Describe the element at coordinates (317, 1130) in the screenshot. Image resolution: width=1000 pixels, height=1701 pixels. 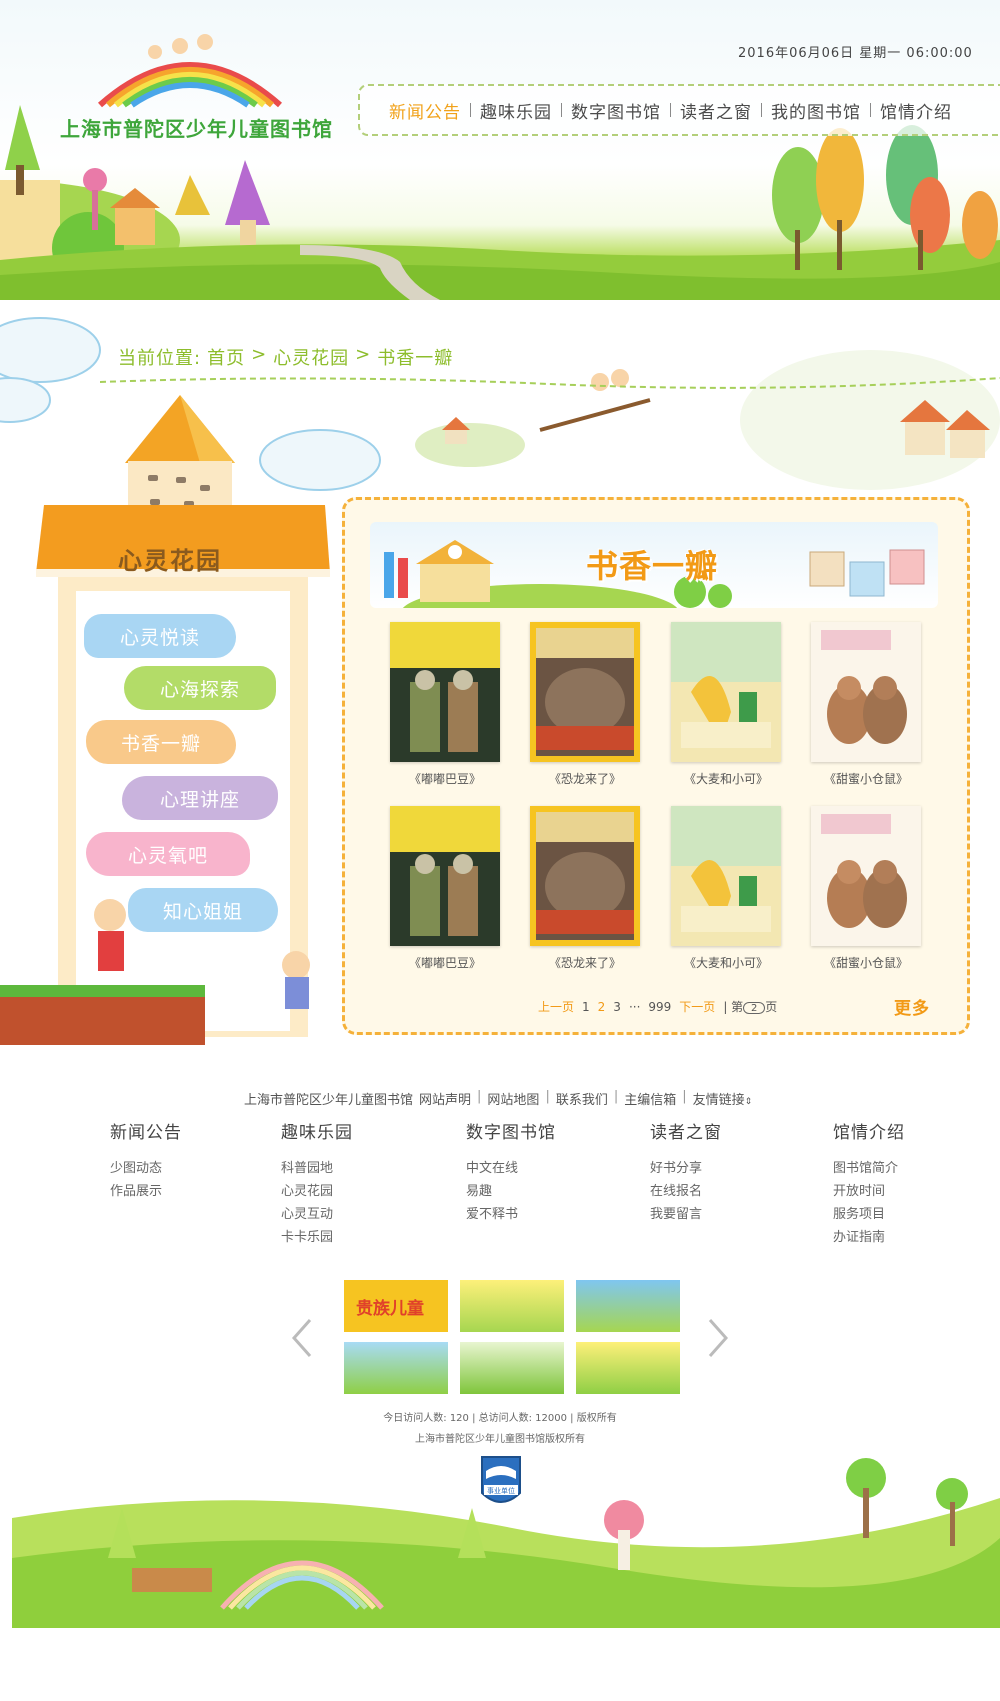
I see `footer-column-title: 趣味乐园` at that location.